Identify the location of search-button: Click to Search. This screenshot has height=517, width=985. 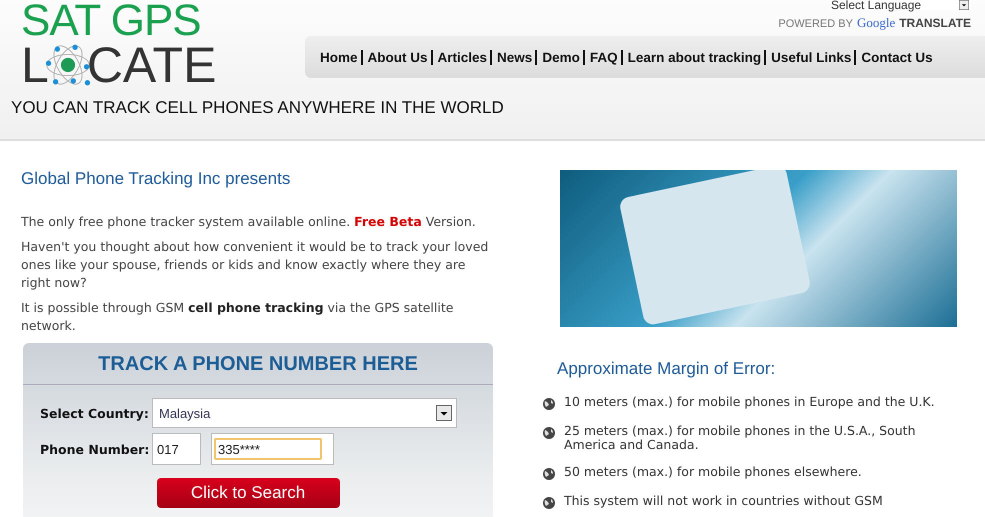
(248, 493).